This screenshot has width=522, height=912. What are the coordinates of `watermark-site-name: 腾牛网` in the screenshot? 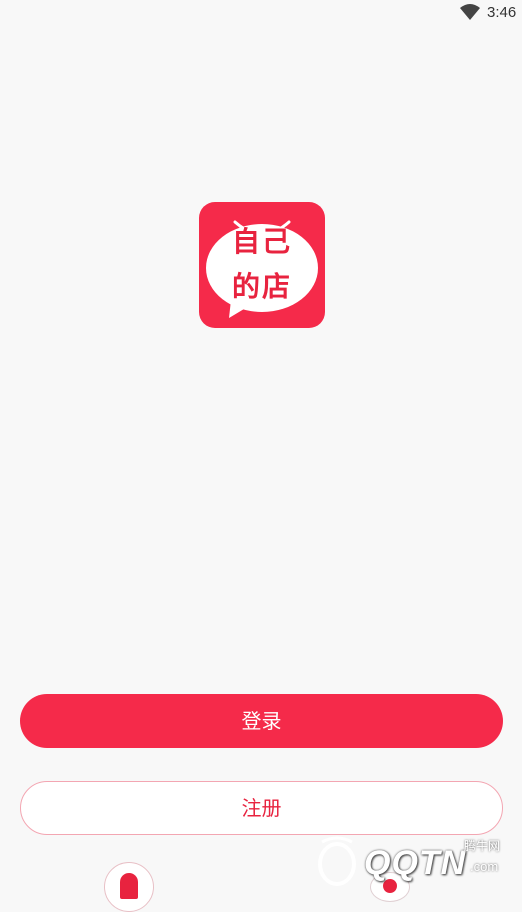 It's located at (482, 846).